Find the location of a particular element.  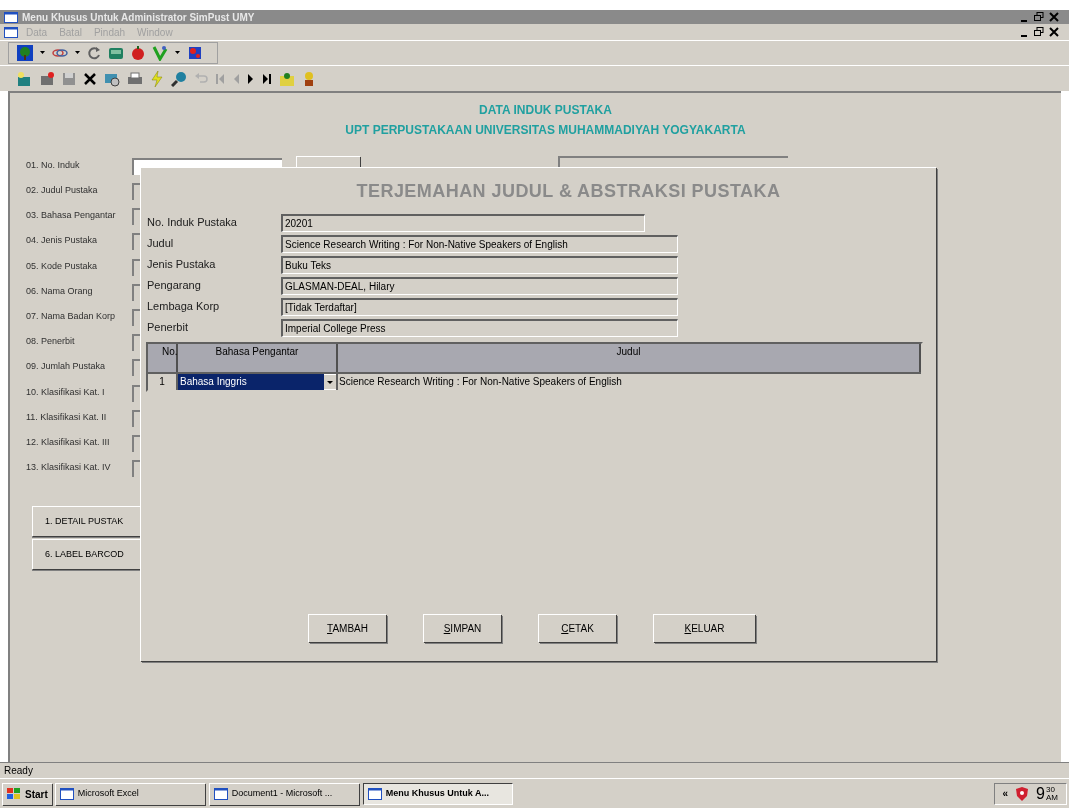

taskbar-button: Microsoft Excel is located at coordinates (129, 793).